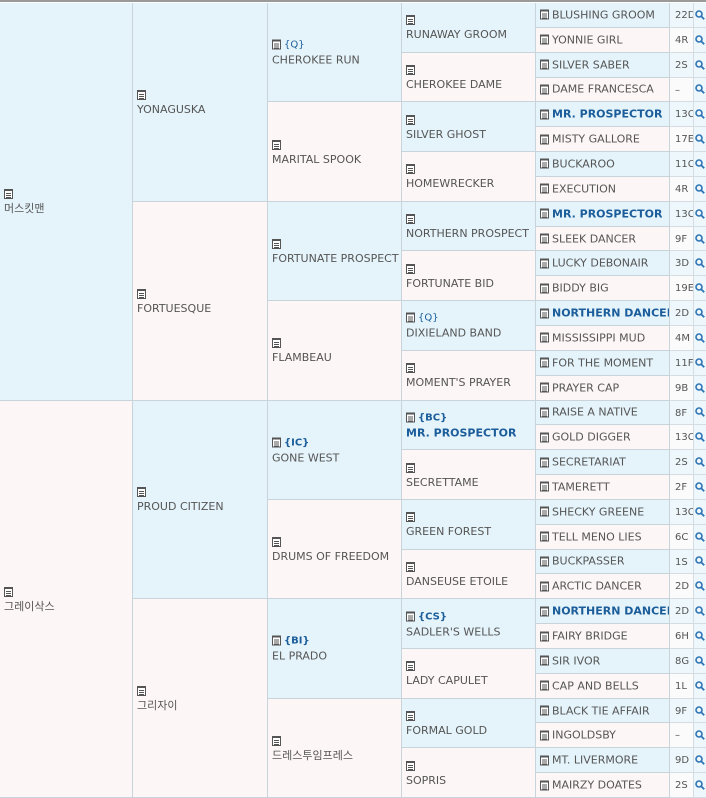 This screenshot has height=798, width=706. I want to click on horse-name-link: BUCKPASSER, so click(588, 561).